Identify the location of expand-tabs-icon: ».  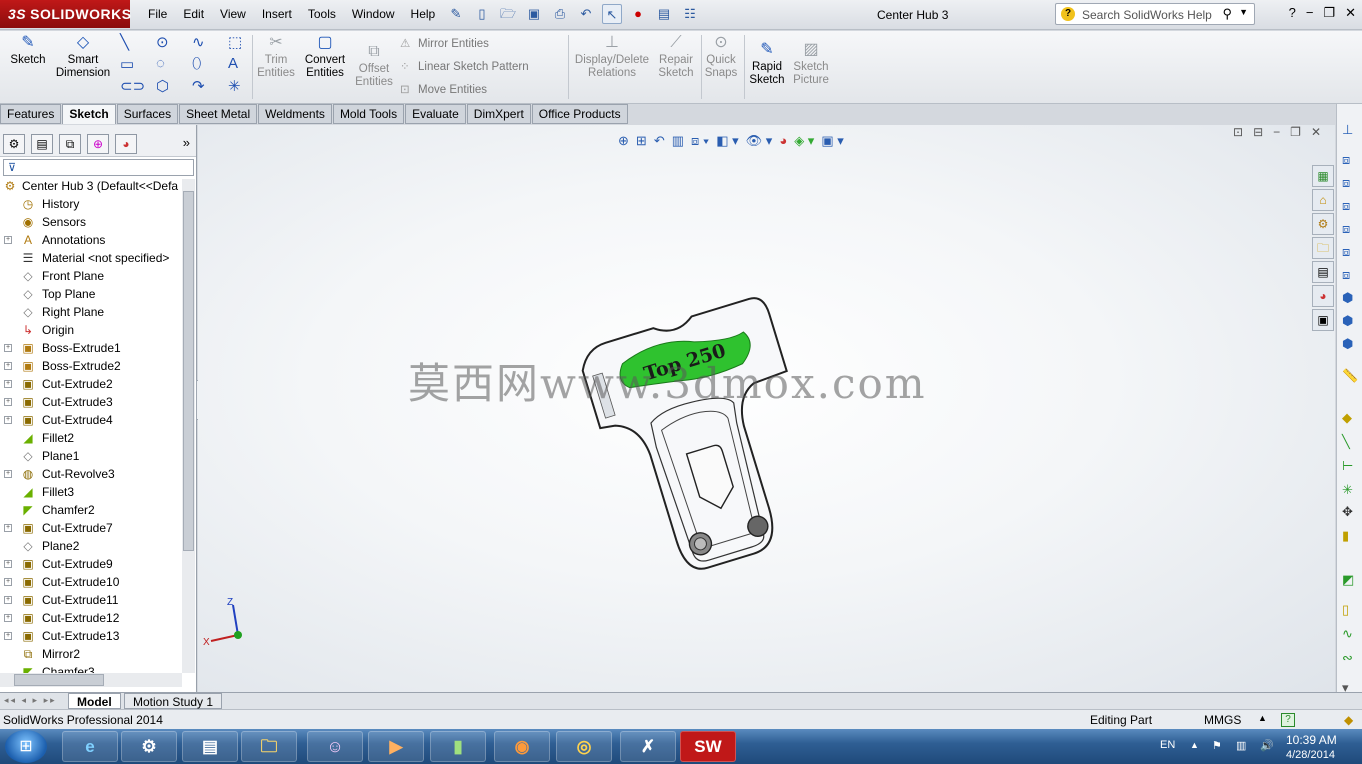
(186, 142).